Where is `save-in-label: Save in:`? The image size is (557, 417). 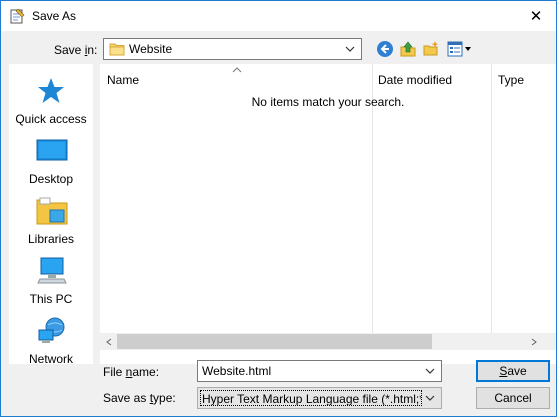 save-in-label: Save in: is located at coordinates (76, 50).